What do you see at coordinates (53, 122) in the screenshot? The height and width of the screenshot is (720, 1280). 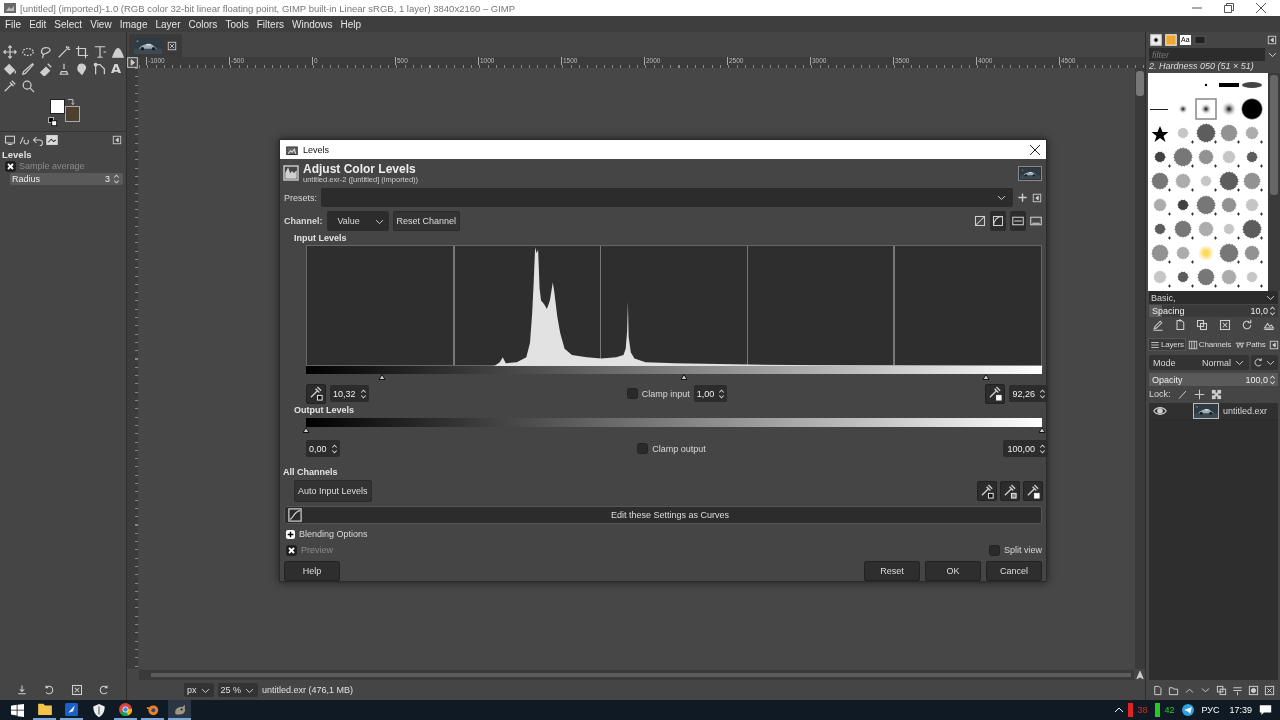 I see `default-colors-icon` at bounding box center [53, 122].